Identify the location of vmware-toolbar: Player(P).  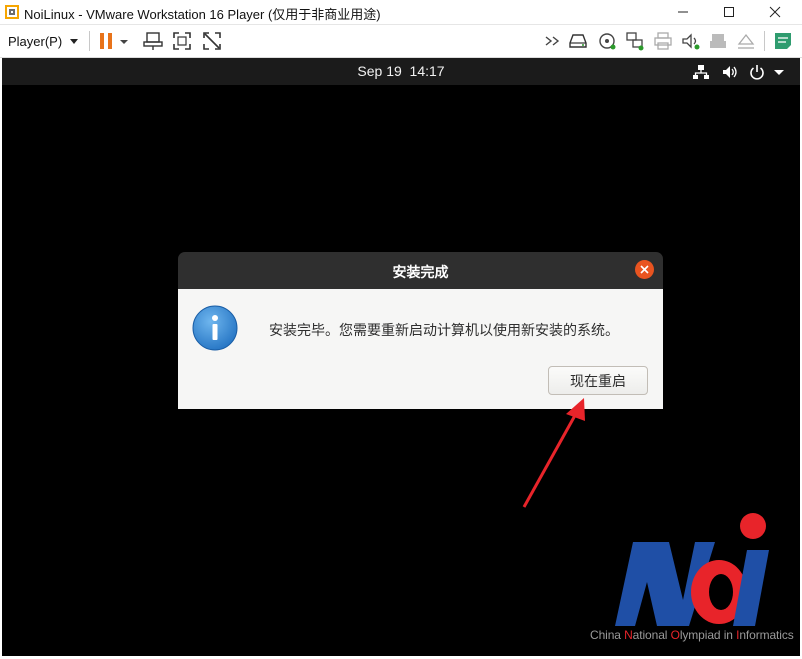
(401, 41).